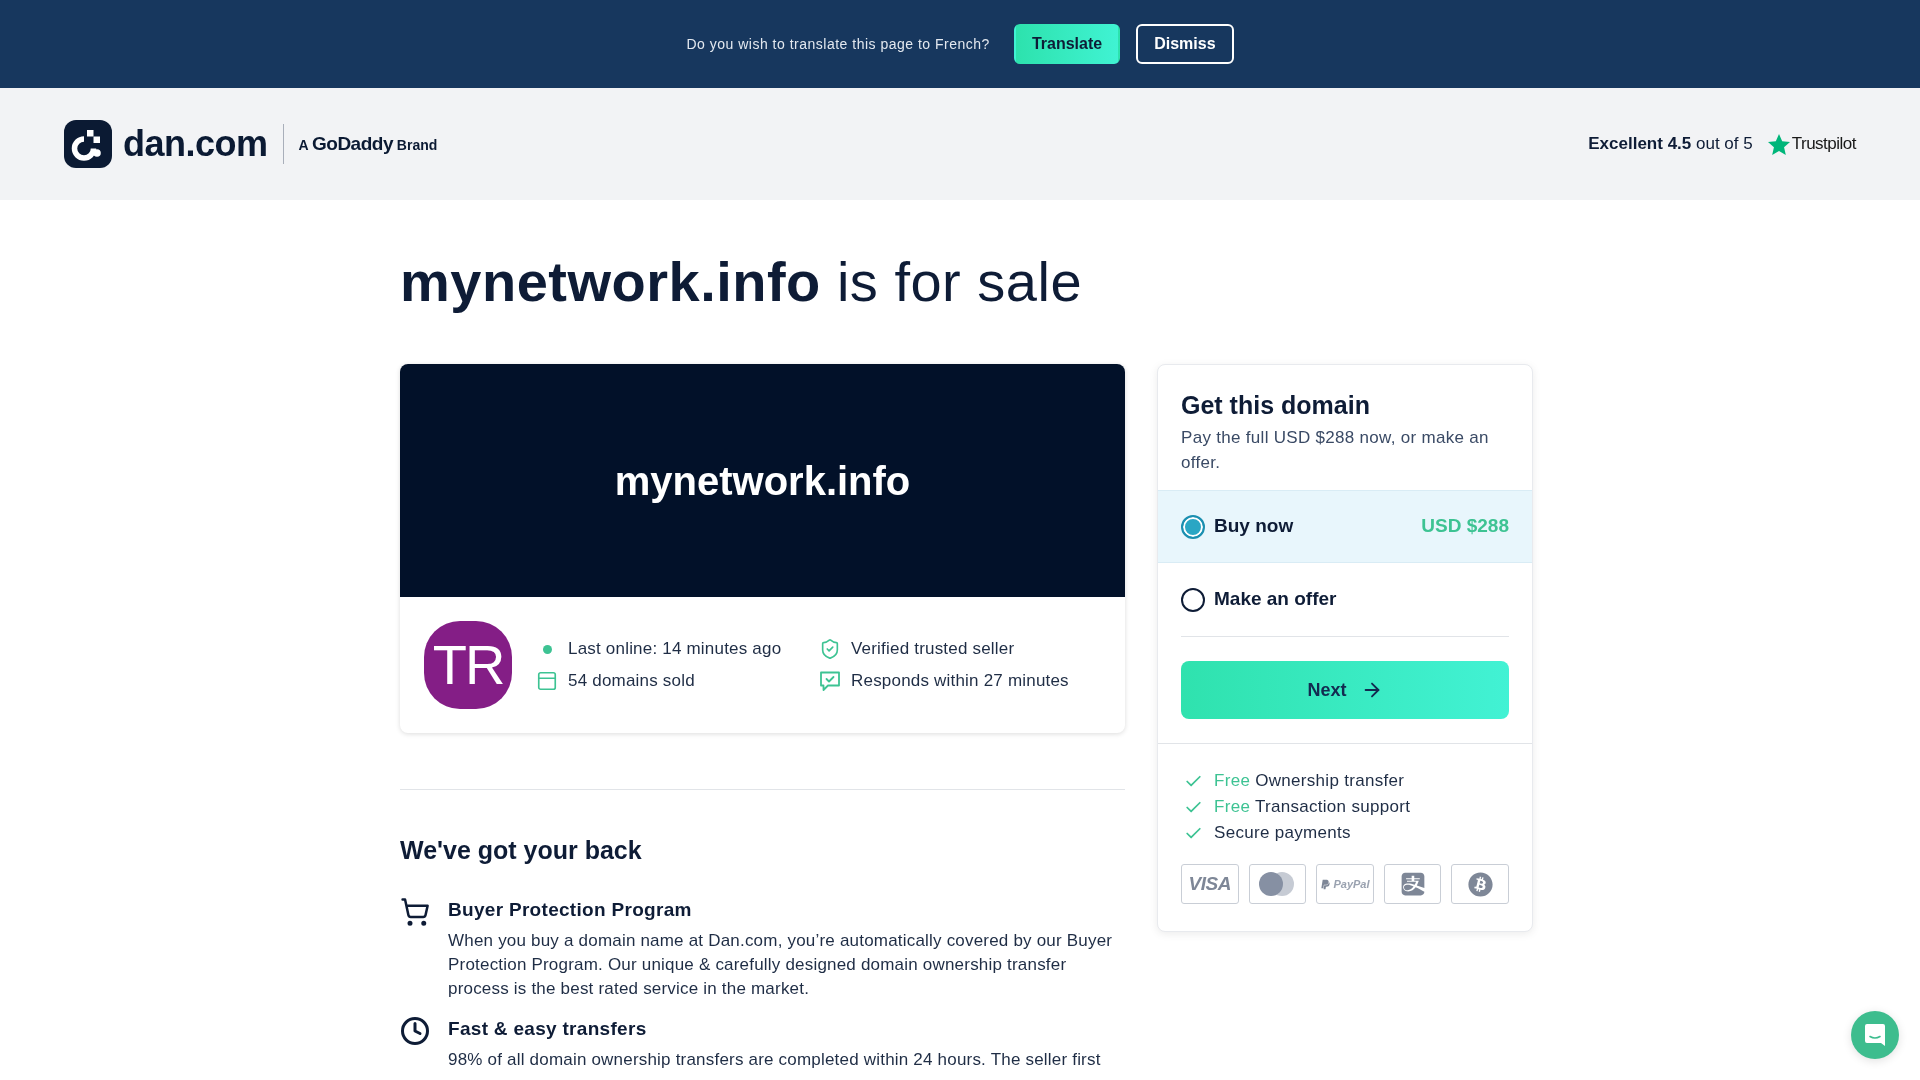 The width and height of the screenshot is (1920, 1080). I want to click on star-icon, so click(1778, 144).